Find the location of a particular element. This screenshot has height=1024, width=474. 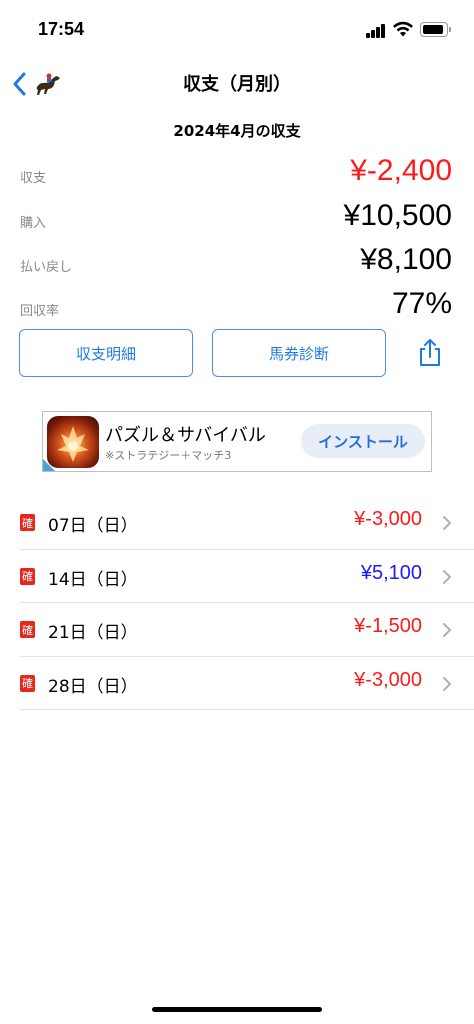

ad-title: パズル＆サバイバル is located at coordinates (185, 435).